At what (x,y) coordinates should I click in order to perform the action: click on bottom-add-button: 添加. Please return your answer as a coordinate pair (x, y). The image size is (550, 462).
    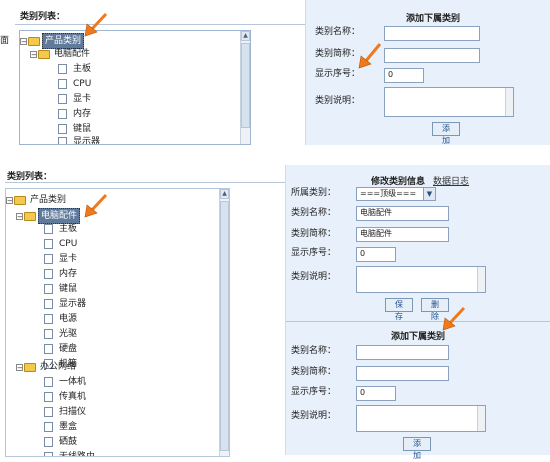
    Looking at the image, I should click on (417, 448).